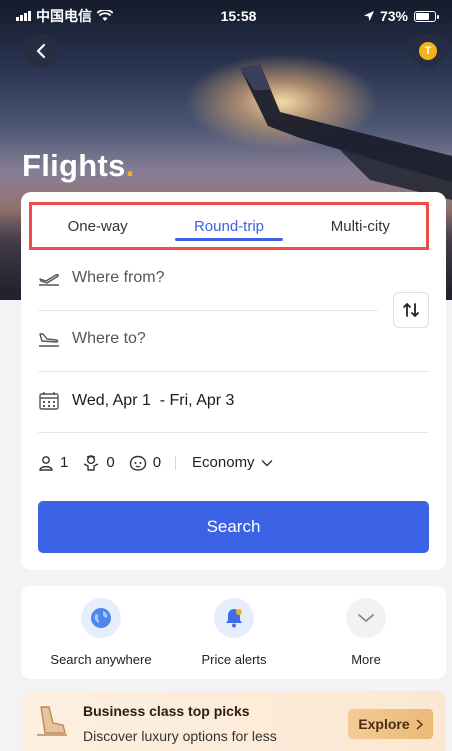 This screenshot has width=452, height=751. I want to click on calendar-icon, so click(49, 401).